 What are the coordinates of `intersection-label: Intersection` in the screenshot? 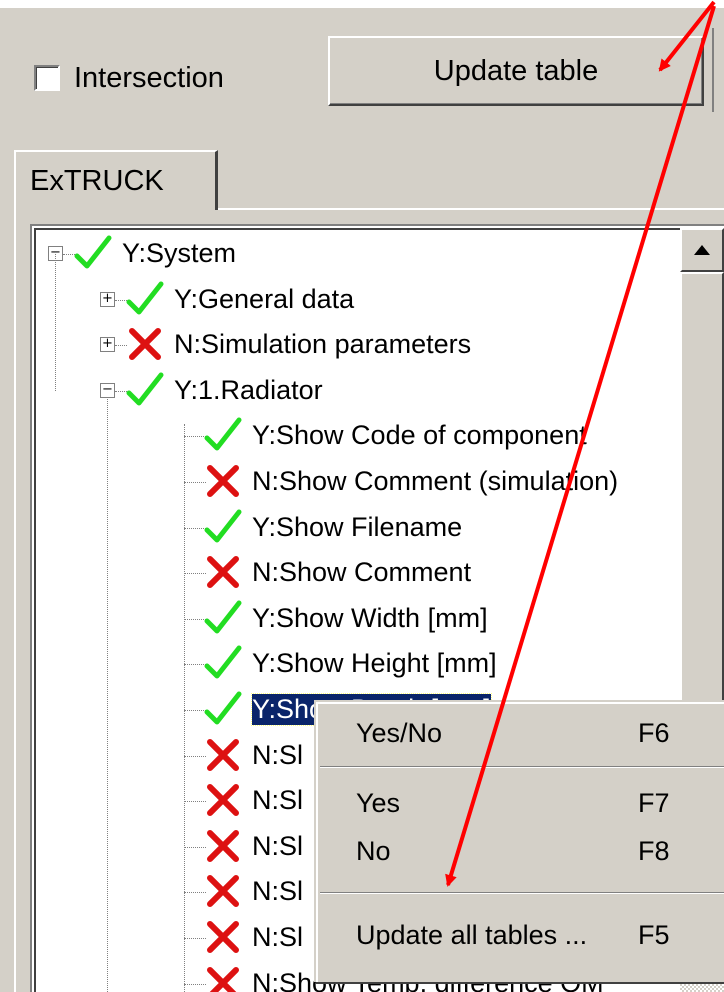 It's located at (149, 77).